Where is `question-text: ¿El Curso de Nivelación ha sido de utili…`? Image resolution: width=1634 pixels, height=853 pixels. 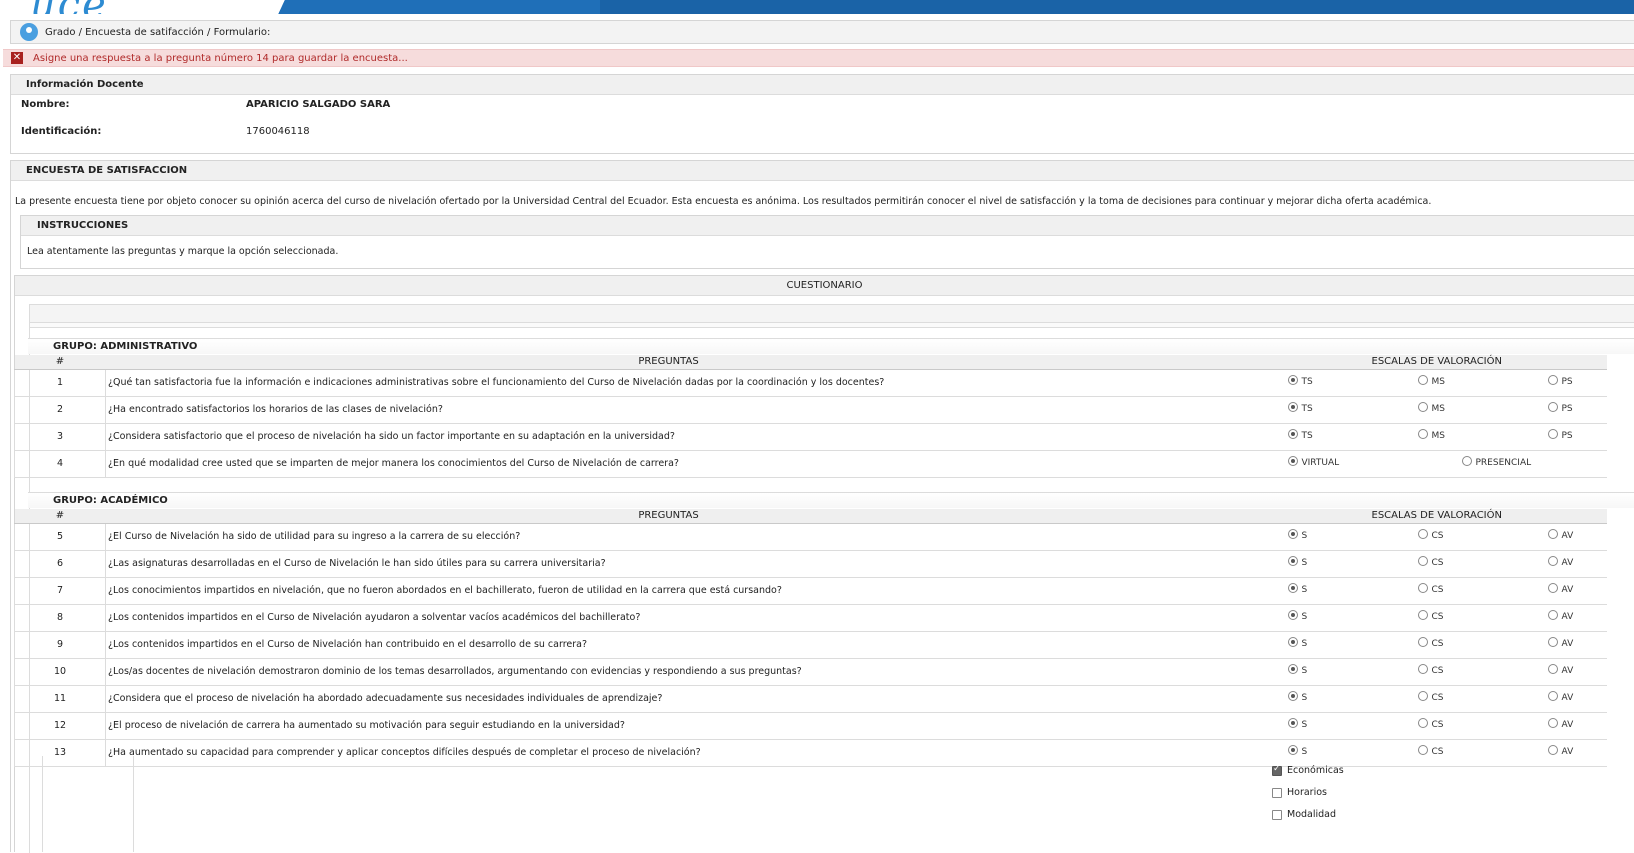 question-text: ¿El Curso de Nivelación ha sido de utili… is located at coordinates (668, 537).